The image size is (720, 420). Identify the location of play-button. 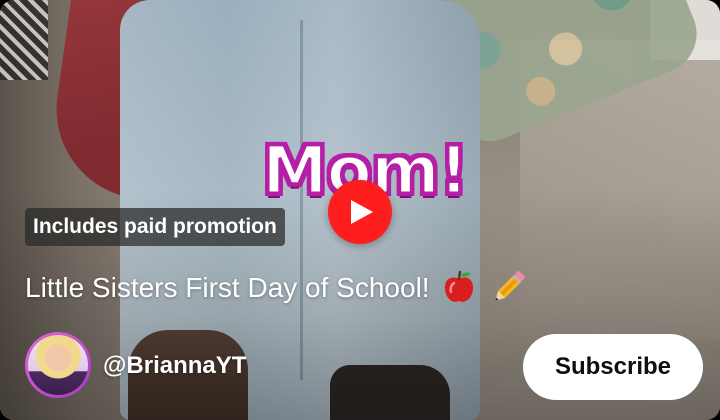
(360, 212).